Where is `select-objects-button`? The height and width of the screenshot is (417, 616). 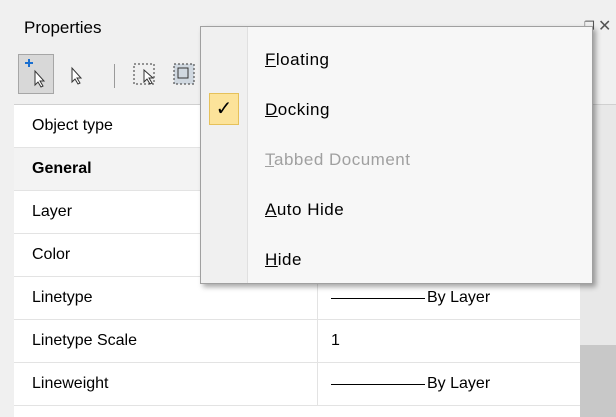 select-objects-button is located at coordinates (76, 74).